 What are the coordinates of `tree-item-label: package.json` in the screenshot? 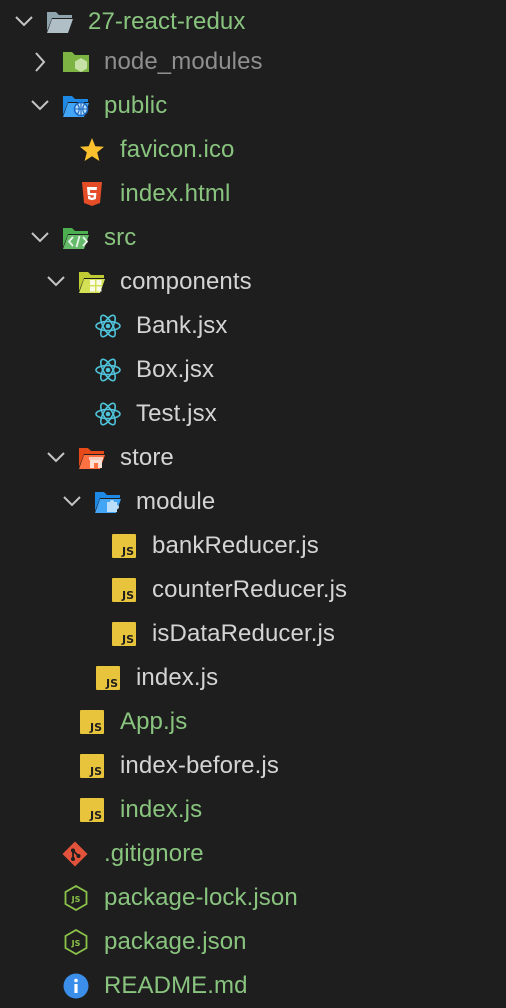 It's located at (175, 941).